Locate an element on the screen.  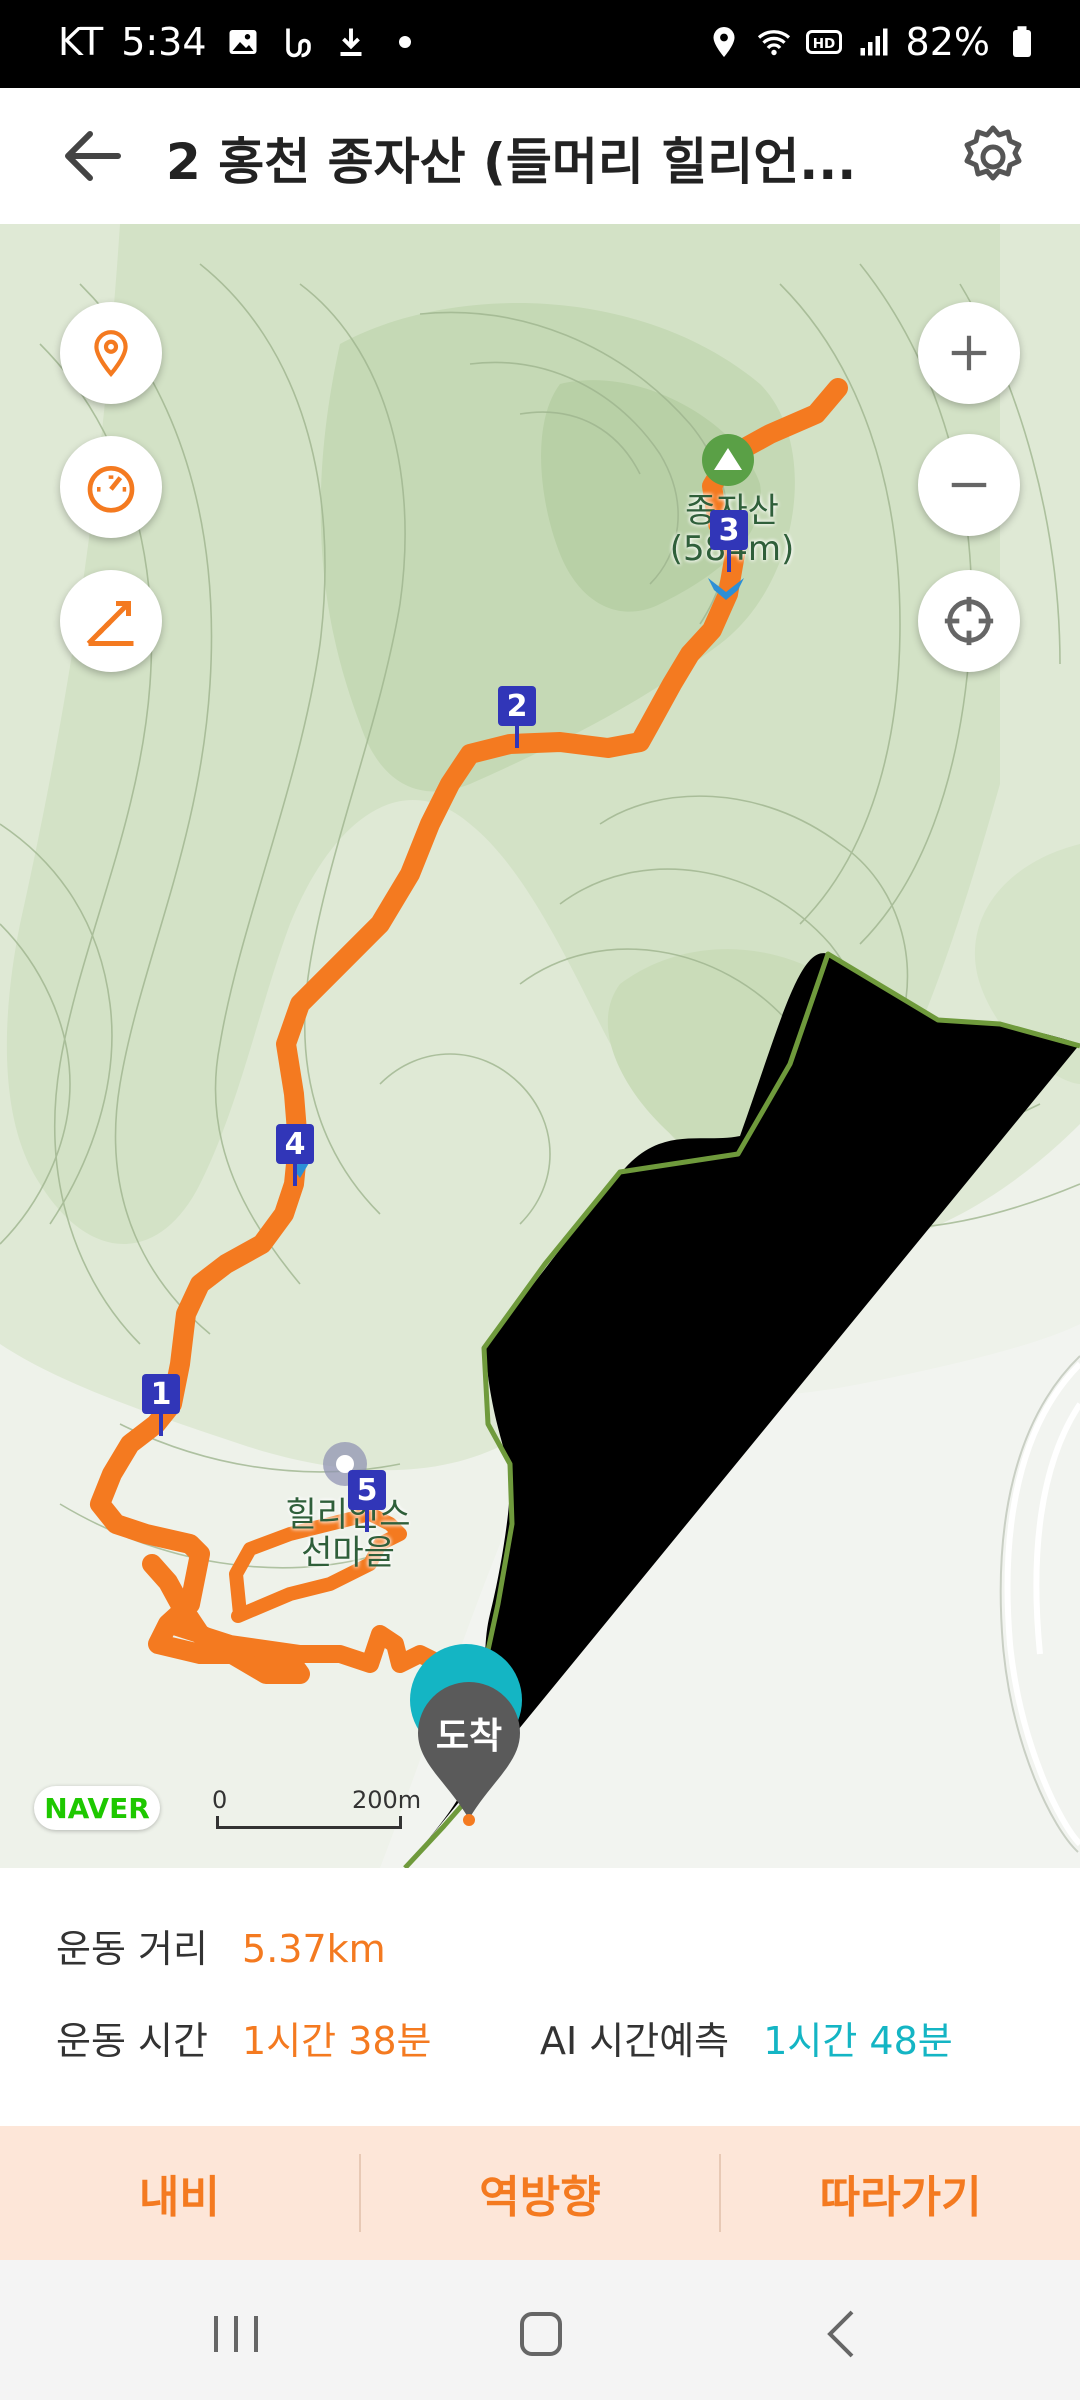
time-row: 운동 시간 1시간 38분 is located at coordinates (244, 2037).